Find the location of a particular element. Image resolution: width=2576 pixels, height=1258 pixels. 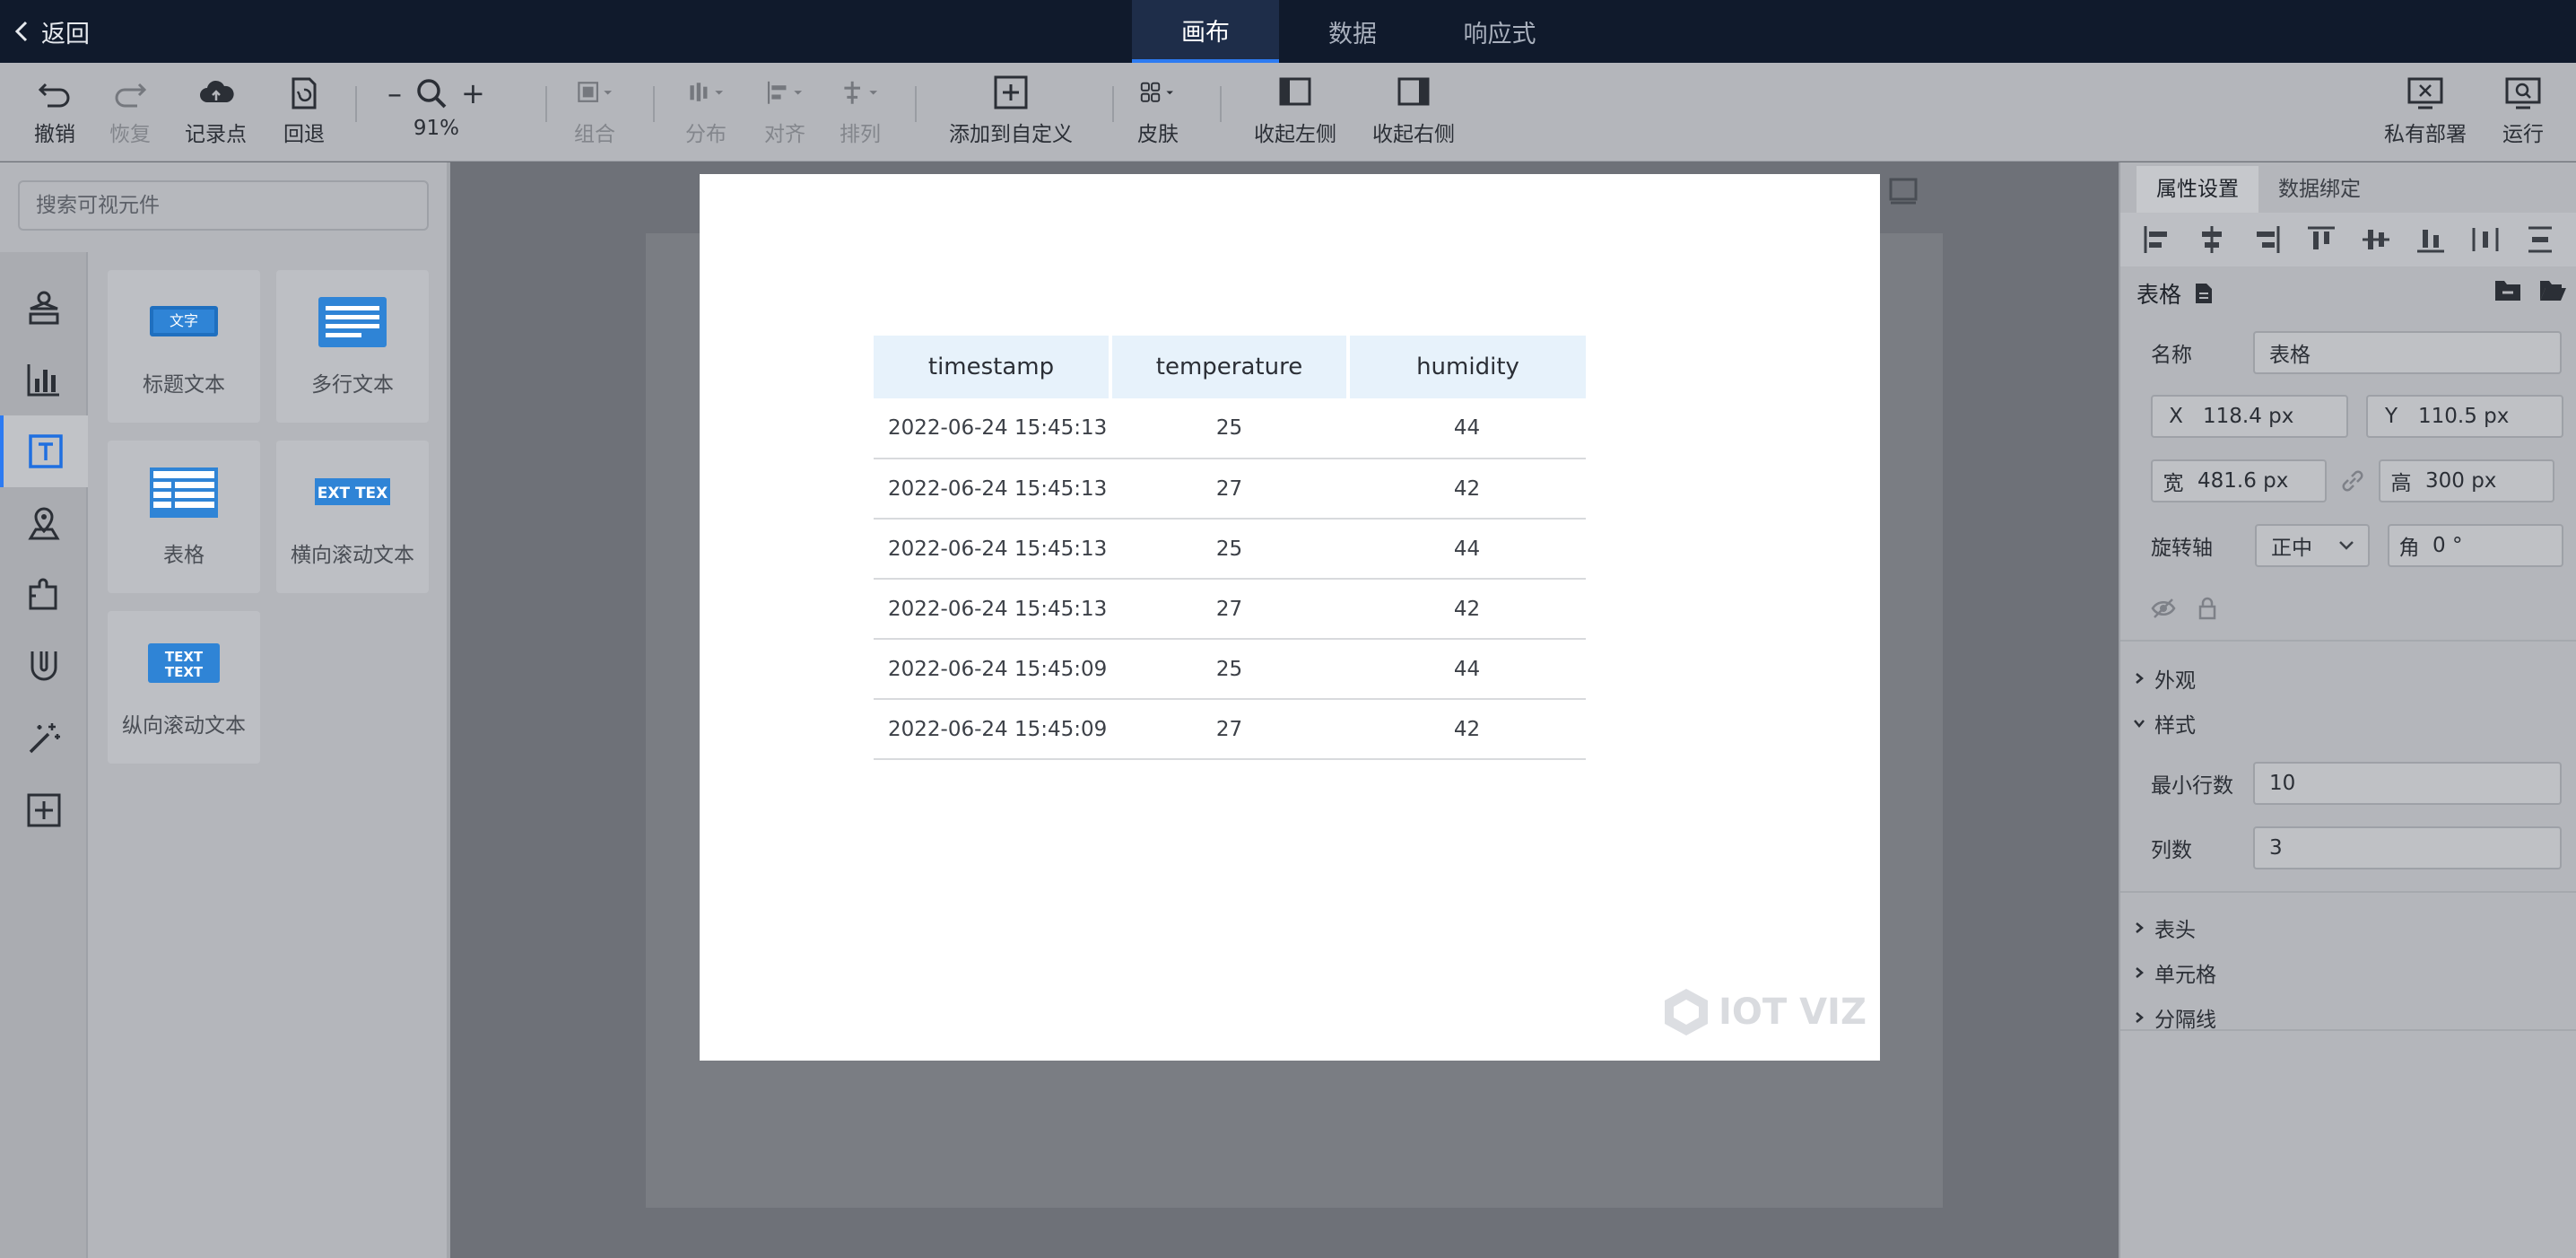

redo-button: 恢复 is located at coordinates (130, 114).